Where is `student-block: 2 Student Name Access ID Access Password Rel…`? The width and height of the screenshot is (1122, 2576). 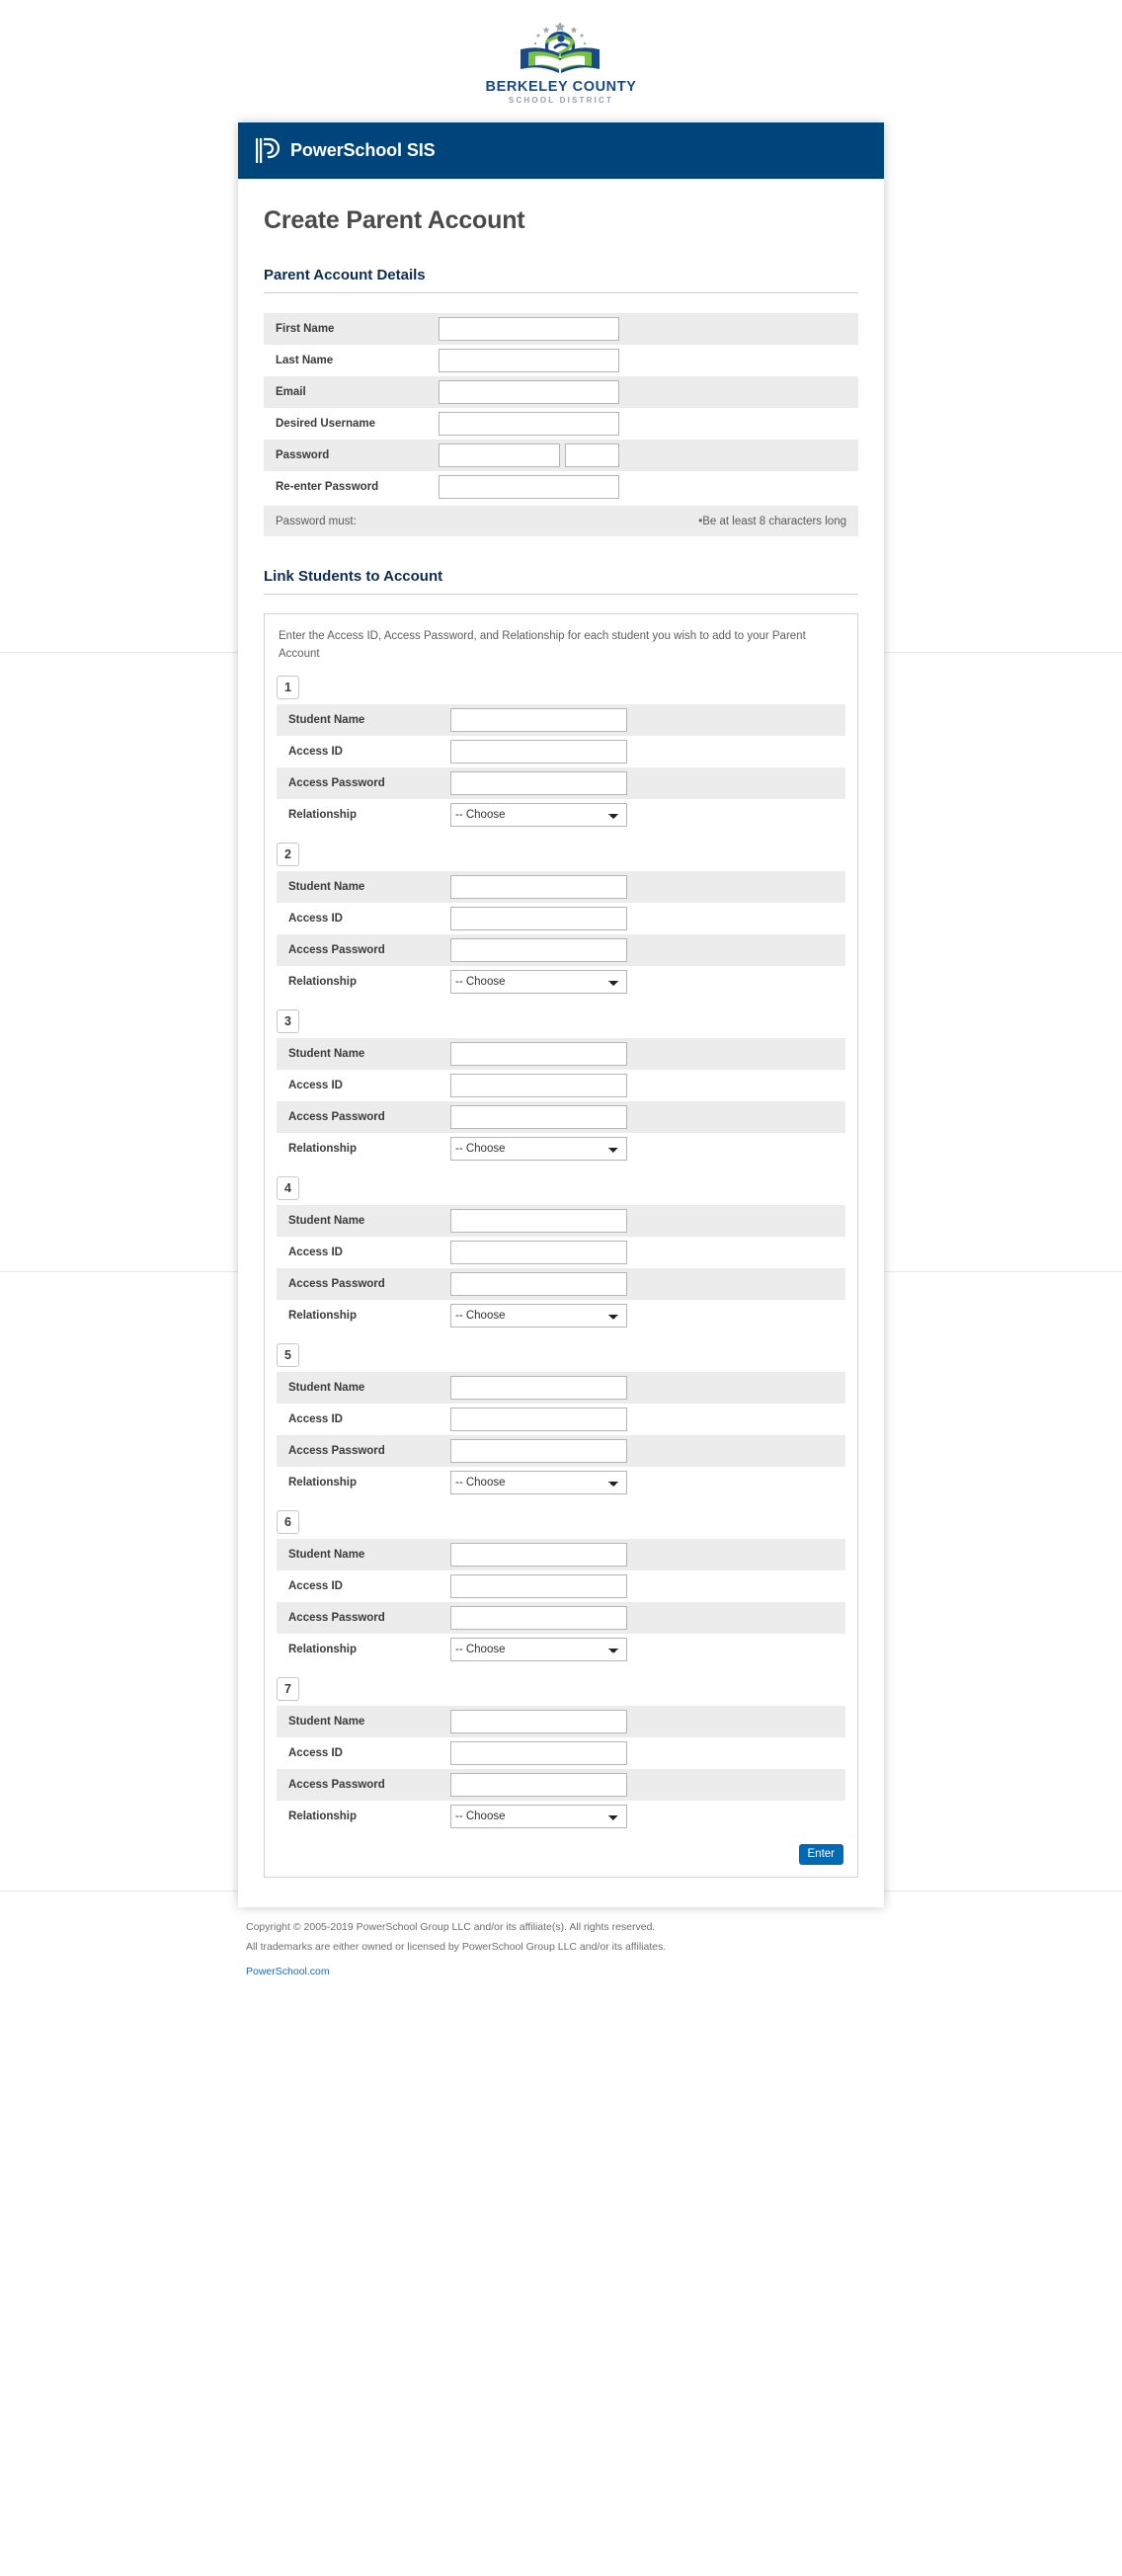
student-block: 2 Student Name Access ID Access Password Rel… is located at coordinates (561, 920).